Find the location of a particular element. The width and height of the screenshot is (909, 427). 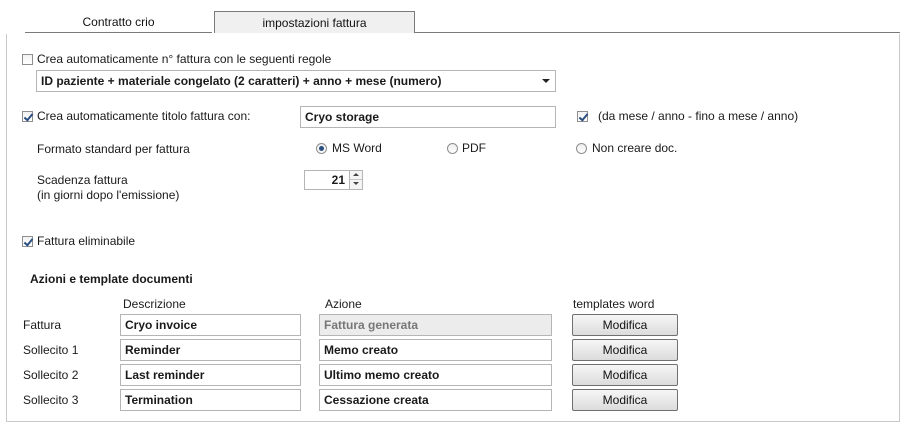

chevron-down-icon is located at coordinates (546, 81).